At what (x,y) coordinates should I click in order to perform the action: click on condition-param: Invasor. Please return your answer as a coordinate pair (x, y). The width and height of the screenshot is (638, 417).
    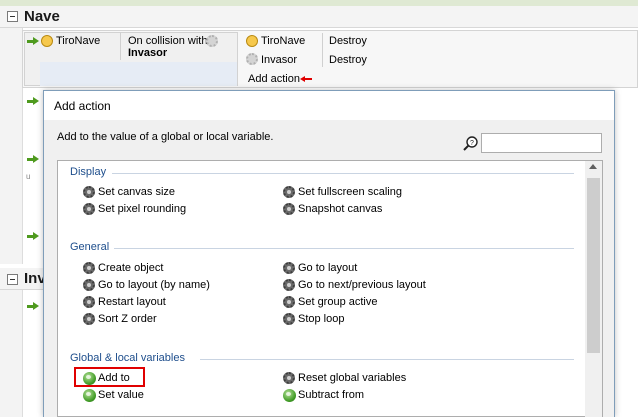
    Looking at the image, I should click on (148, 53).